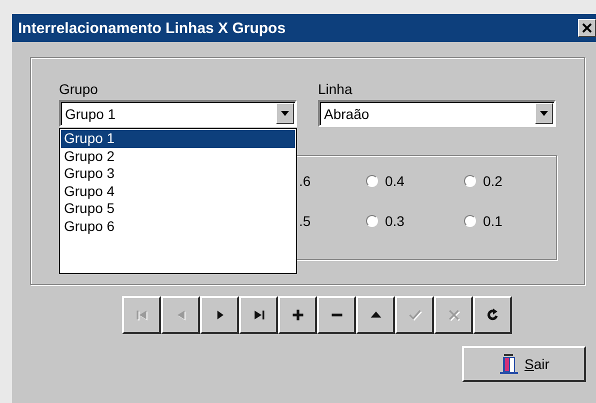  What do you see at coordinates (178, 156) in the screenshot?
I see `dropdown-option: Grupo 2` at bounding box center [178, 156].